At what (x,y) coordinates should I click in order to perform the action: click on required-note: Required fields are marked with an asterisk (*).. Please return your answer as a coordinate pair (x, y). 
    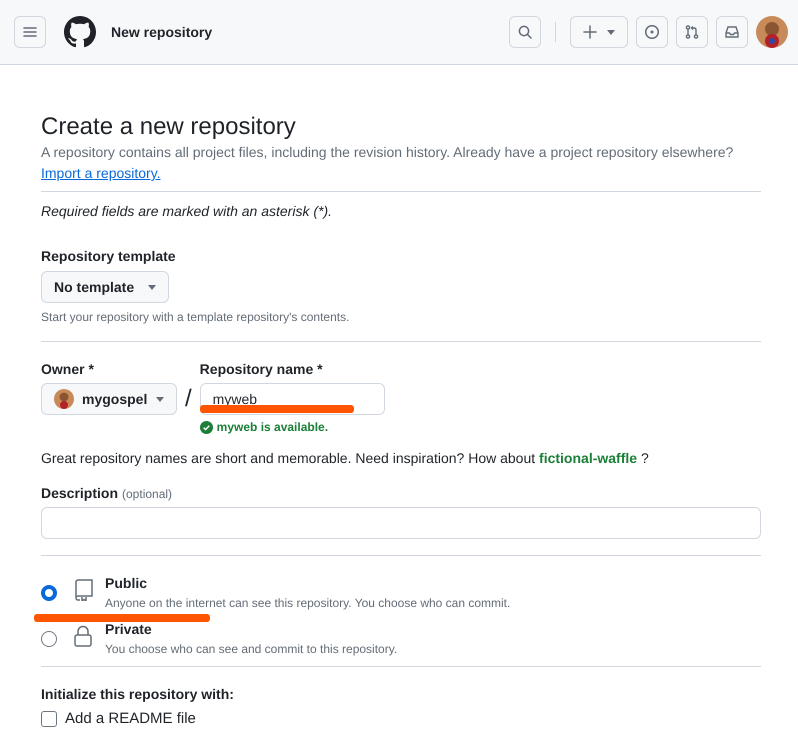
    Looking at the image, I should click on (187, 211).